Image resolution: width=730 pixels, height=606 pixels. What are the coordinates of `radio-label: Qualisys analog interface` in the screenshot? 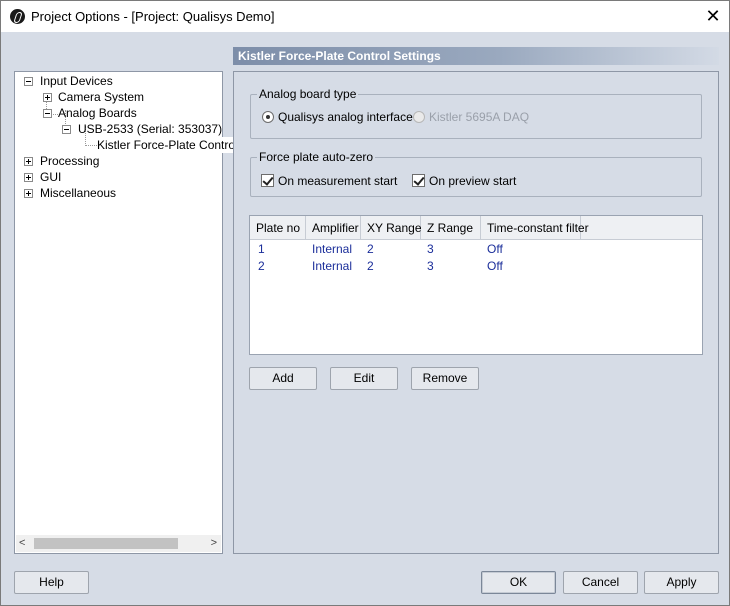 It's located at (345, 117).